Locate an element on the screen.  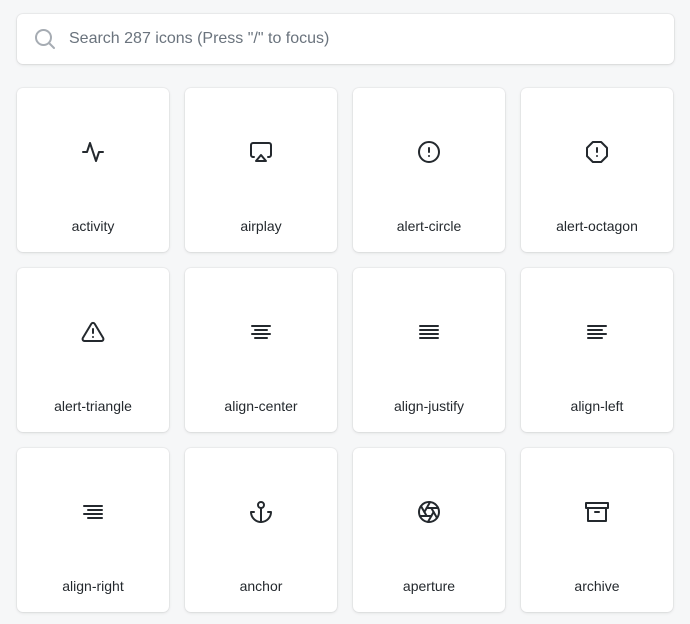
archive-icon is located at coordinates (597, 512).